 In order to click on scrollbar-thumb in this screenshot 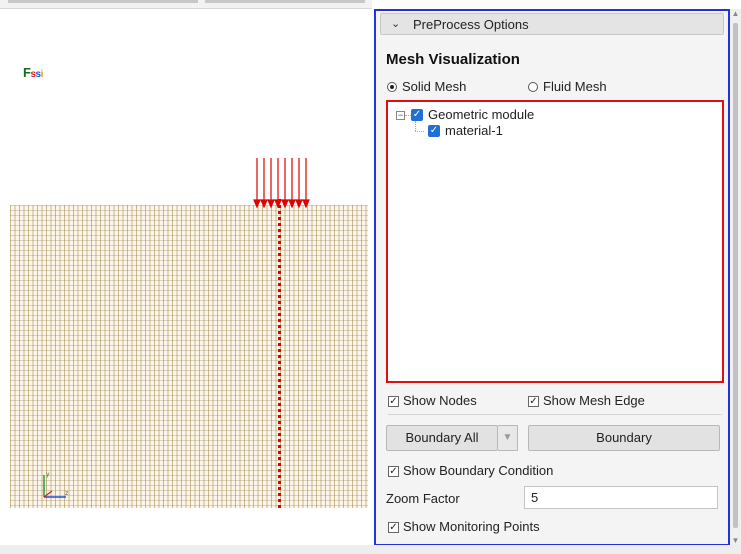, I will do `click(735, 275)`.